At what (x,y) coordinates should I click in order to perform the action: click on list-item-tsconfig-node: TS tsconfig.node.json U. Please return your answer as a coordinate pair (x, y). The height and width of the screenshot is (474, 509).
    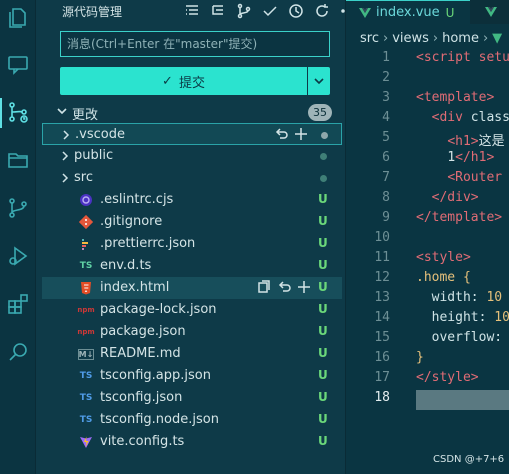
    Looking at the image, I should click on (192, 420).